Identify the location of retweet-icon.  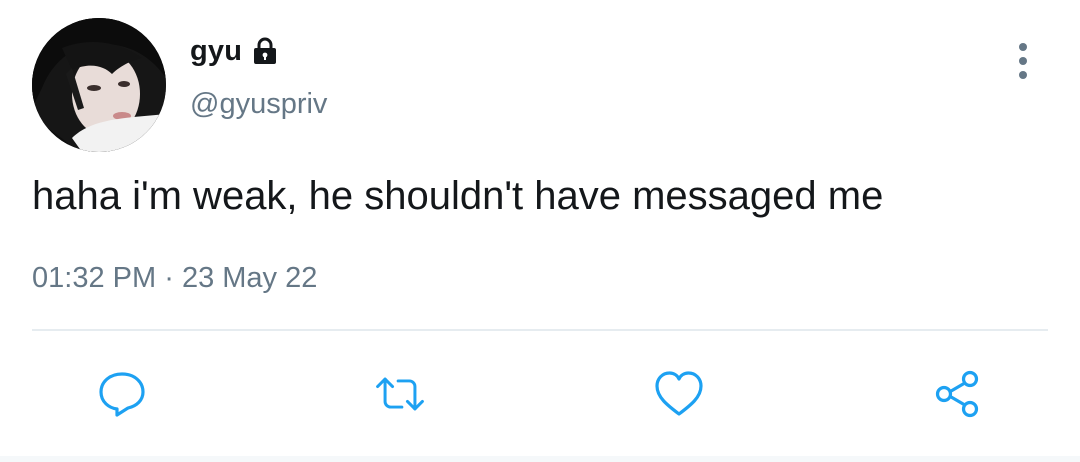
(400, 394).